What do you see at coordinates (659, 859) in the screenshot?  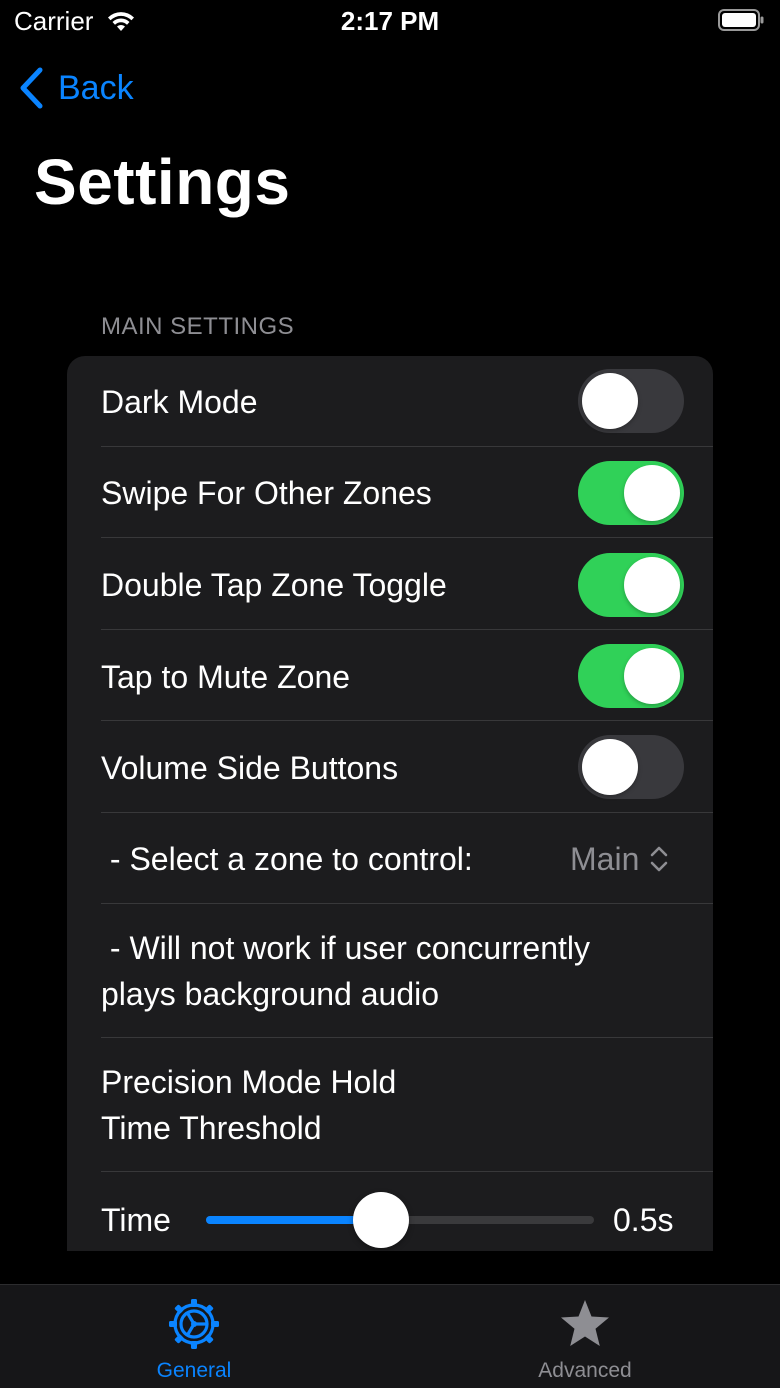 I see `chevron-up-down-icon` at bounding box center [659, 859].